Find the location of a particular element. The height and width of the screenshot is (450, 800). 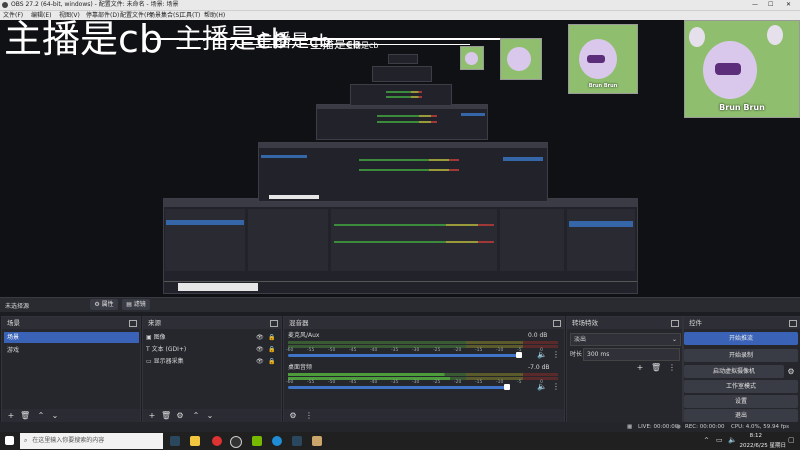

scene-transitions-dock: 转场特效 淡出 ⌄ 时长 300 ms + 🗑 ⋮ is located at coordinates (624, 370).